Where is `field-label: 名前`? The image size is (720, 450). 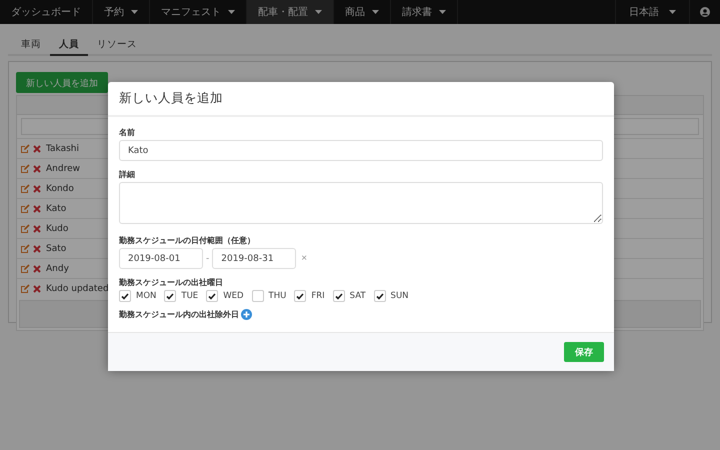 field-label: 名前 is located at coordinates (127, 132).